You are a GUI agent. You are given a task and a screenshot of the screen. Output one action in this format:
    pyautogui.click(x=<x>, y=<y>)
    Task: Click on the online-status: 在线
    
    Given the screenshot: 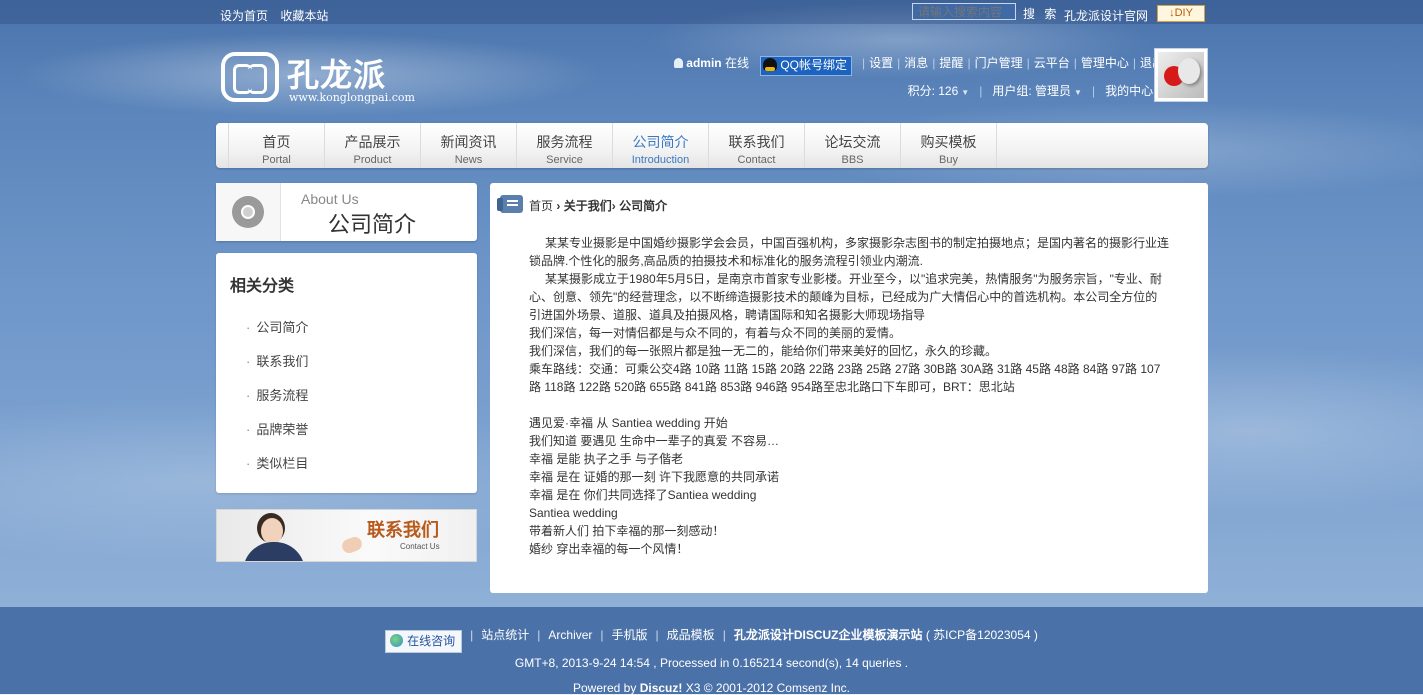 What is the action you would take?
    pyautogui.click(x=736, y=63)
    